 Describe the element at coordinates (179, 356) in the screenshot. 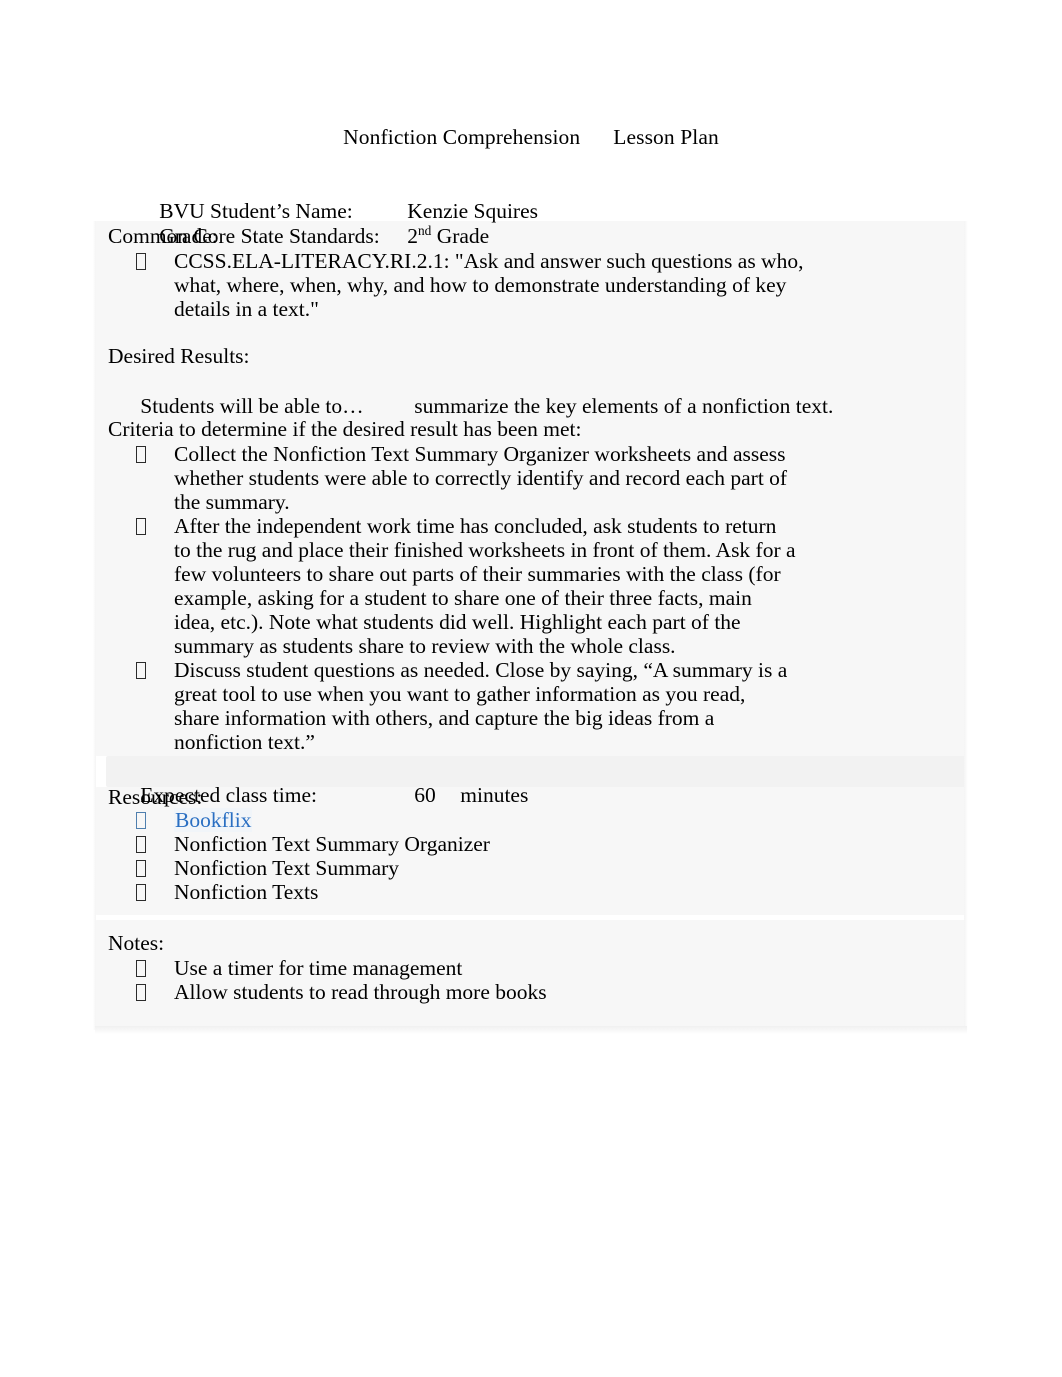

I see `desired-results-heading: Desired Results:` at that location.